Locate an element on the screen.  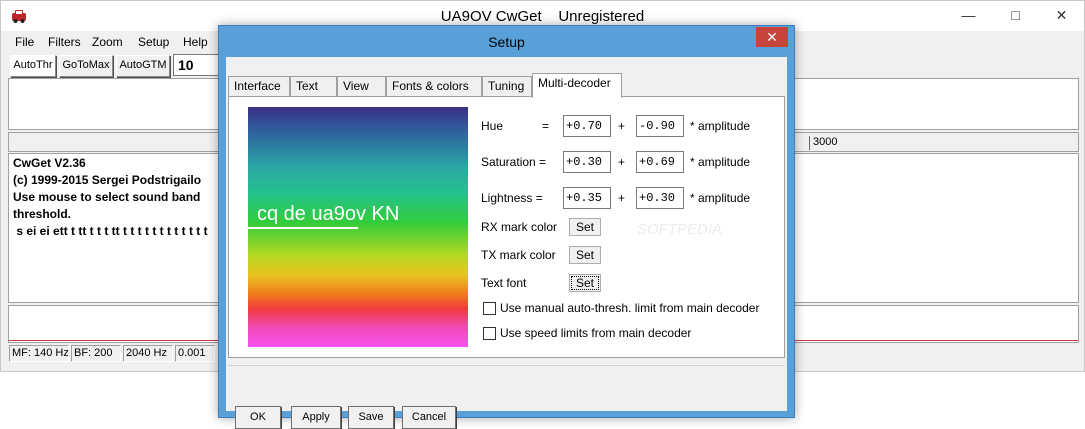
saturation-suffix: * amplitude is located at coordinates (720, 162).